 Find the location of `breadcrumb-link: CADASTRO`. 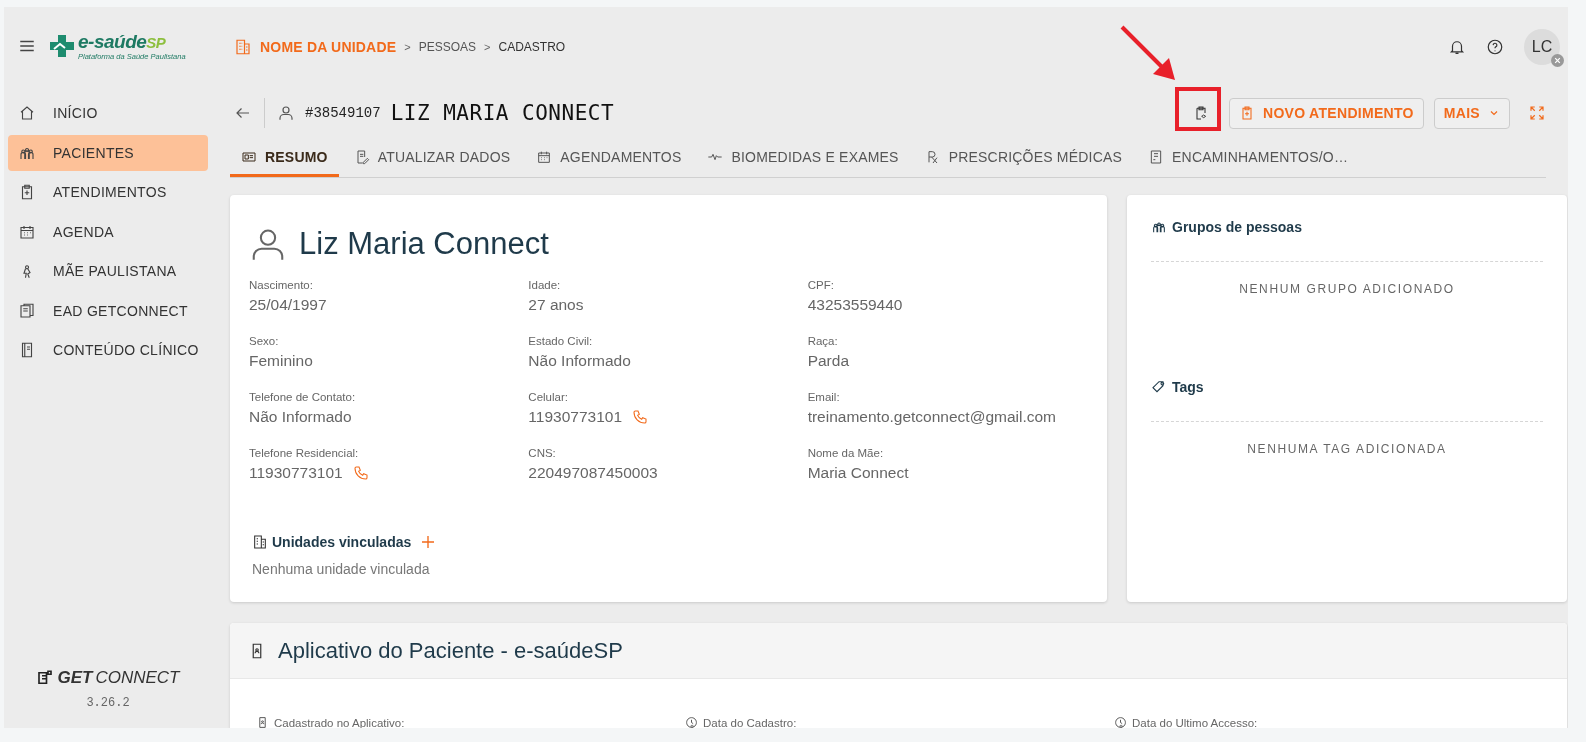

breadcrumb-link: CADASTRO is located at coordinates (532, 47).